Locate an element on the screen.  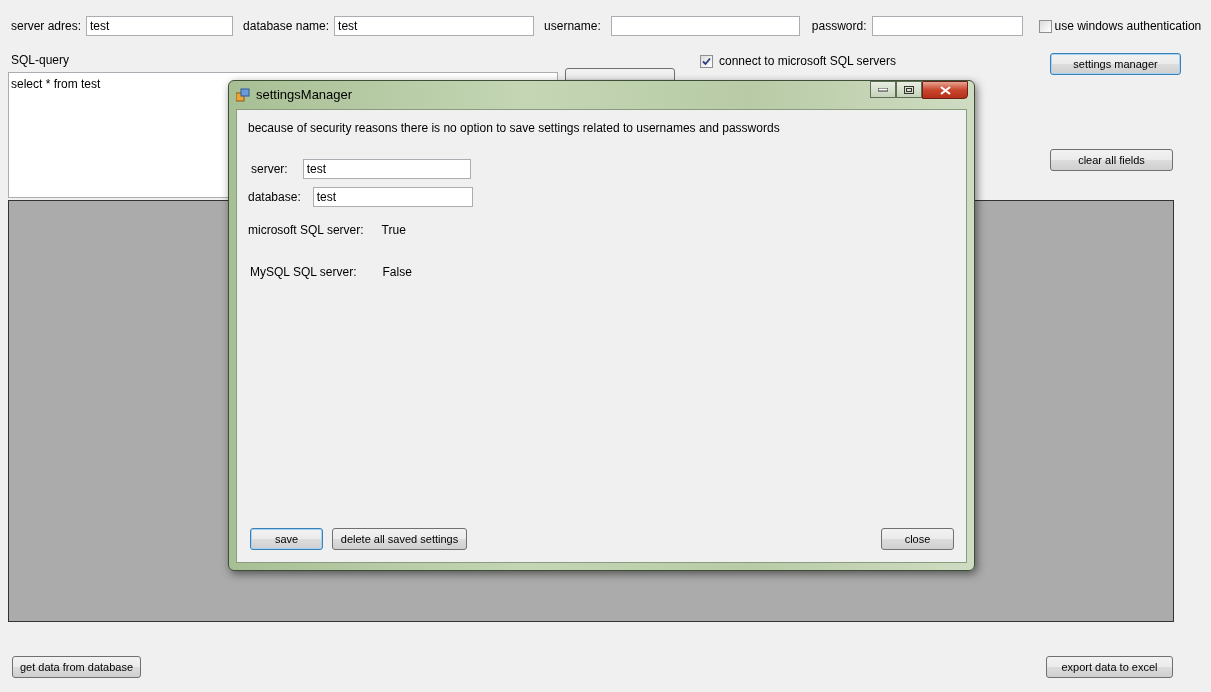
notice-text: because of security reasons there is no option to save settings related to usernames and passwords is located at coordinates (514, 128).